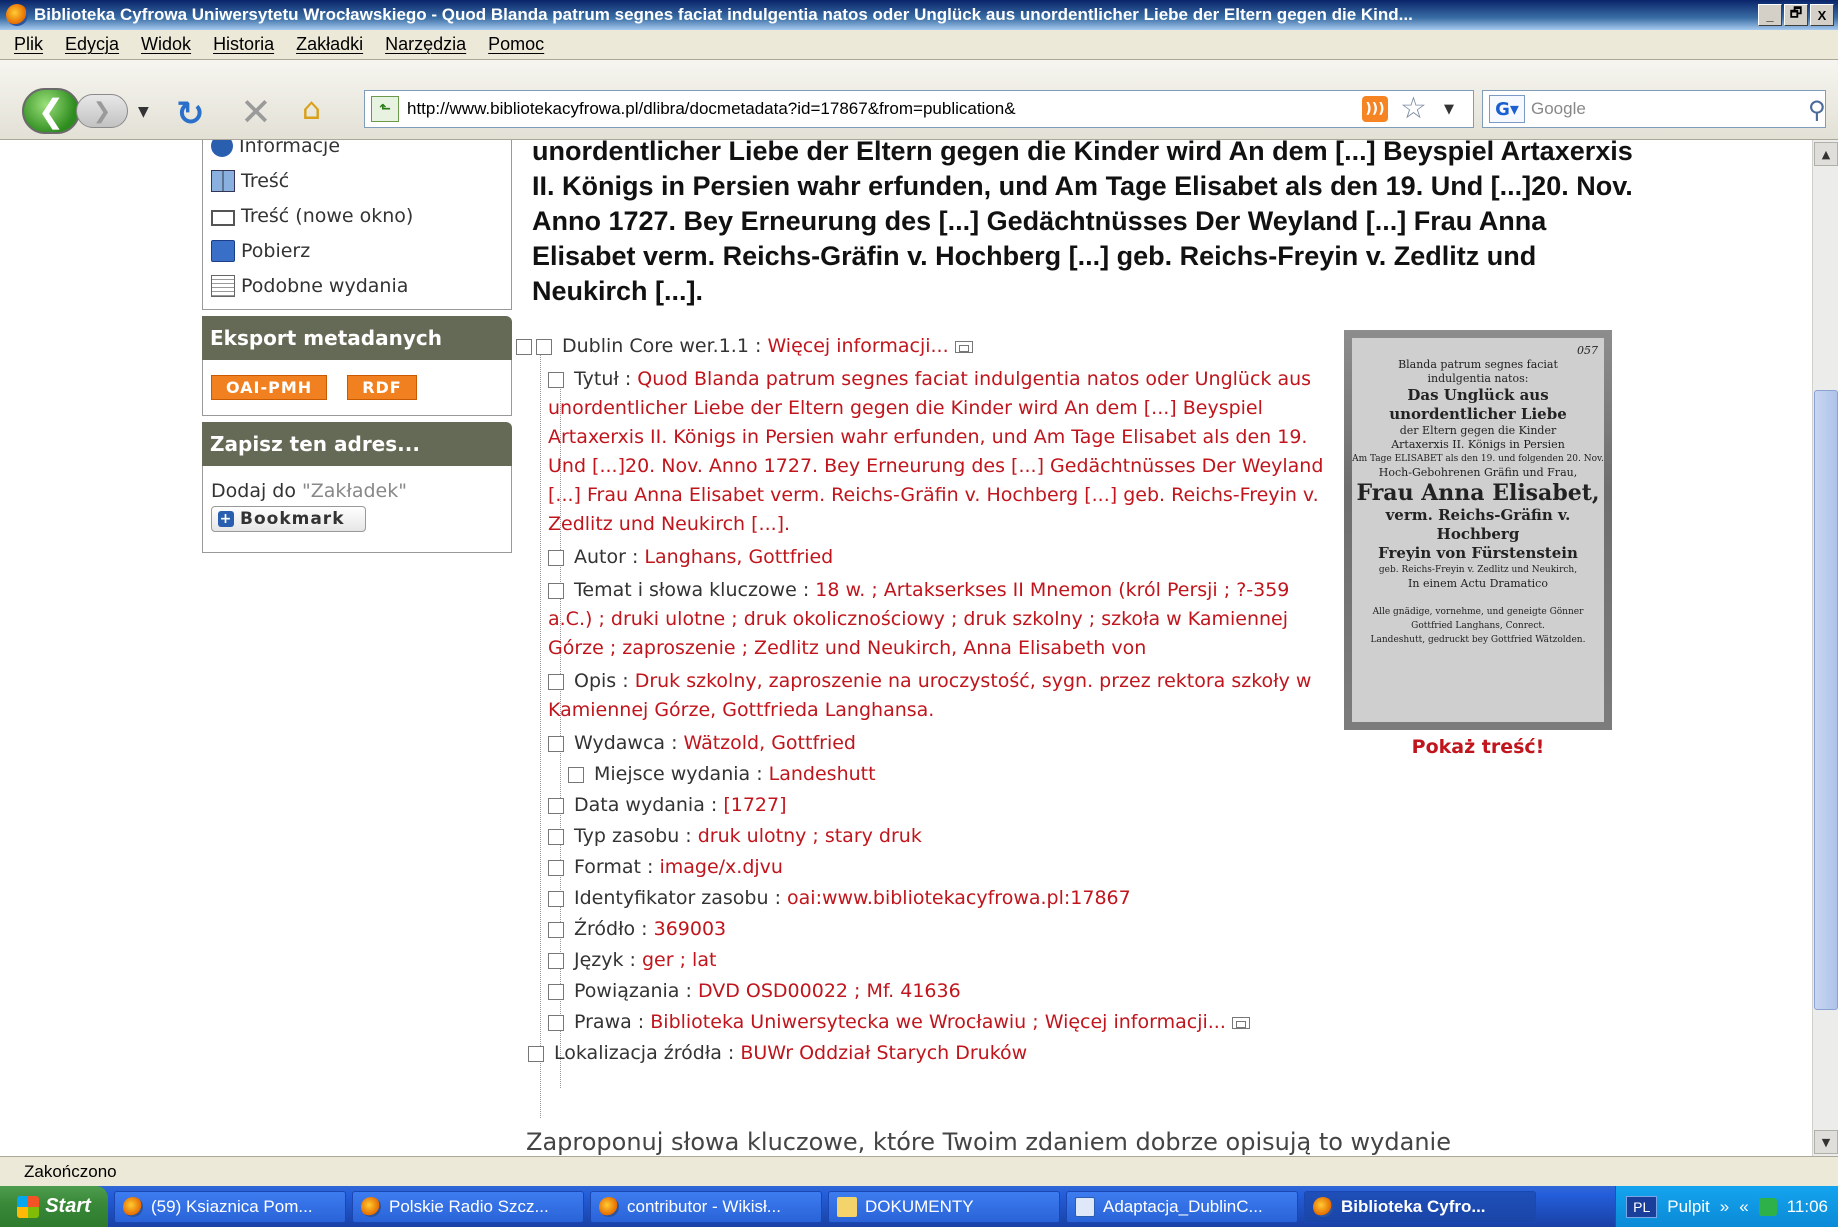  What do you see at coordinates (190, 114) in the screenshot?
I see `reload-icon: ↻` at bounding box center [190, 114].